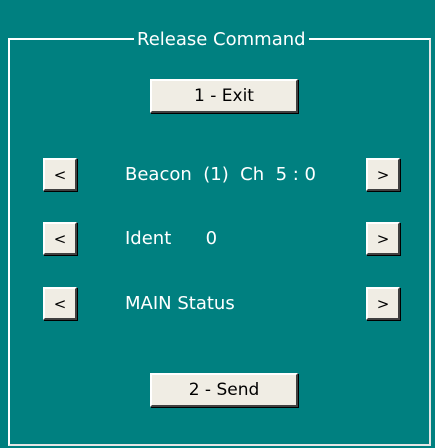  I want to click on beacon-channel-label: Beacon (1) Ch 5 : 0, so click(220, 174).